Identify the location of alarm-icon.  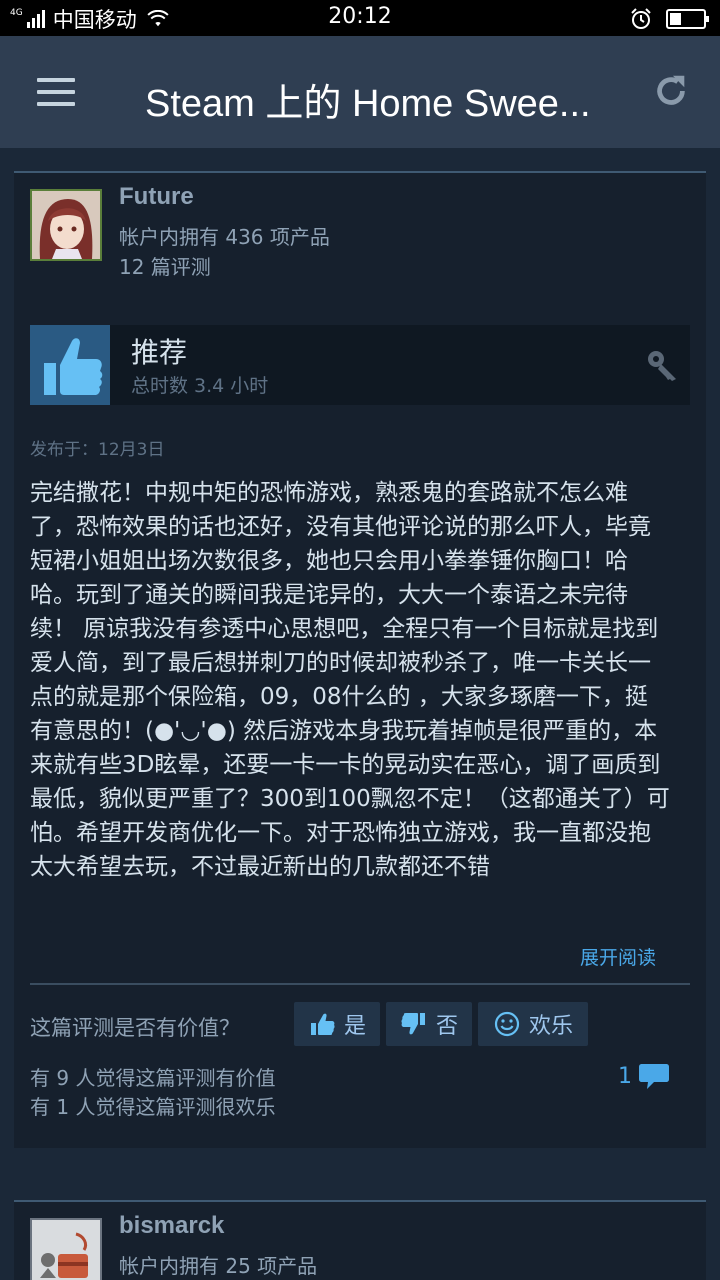
(641, 18).